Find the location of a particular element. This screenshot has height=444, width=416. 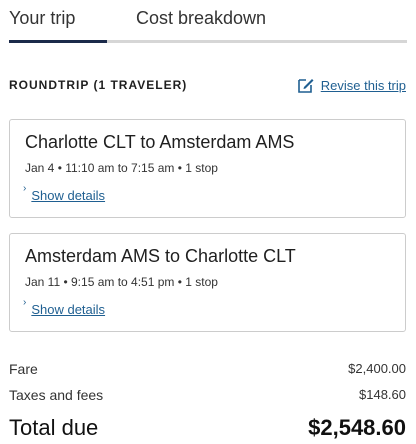

tab-cost-breakdown: Cost breakdown is located at coordinates (201, 18).